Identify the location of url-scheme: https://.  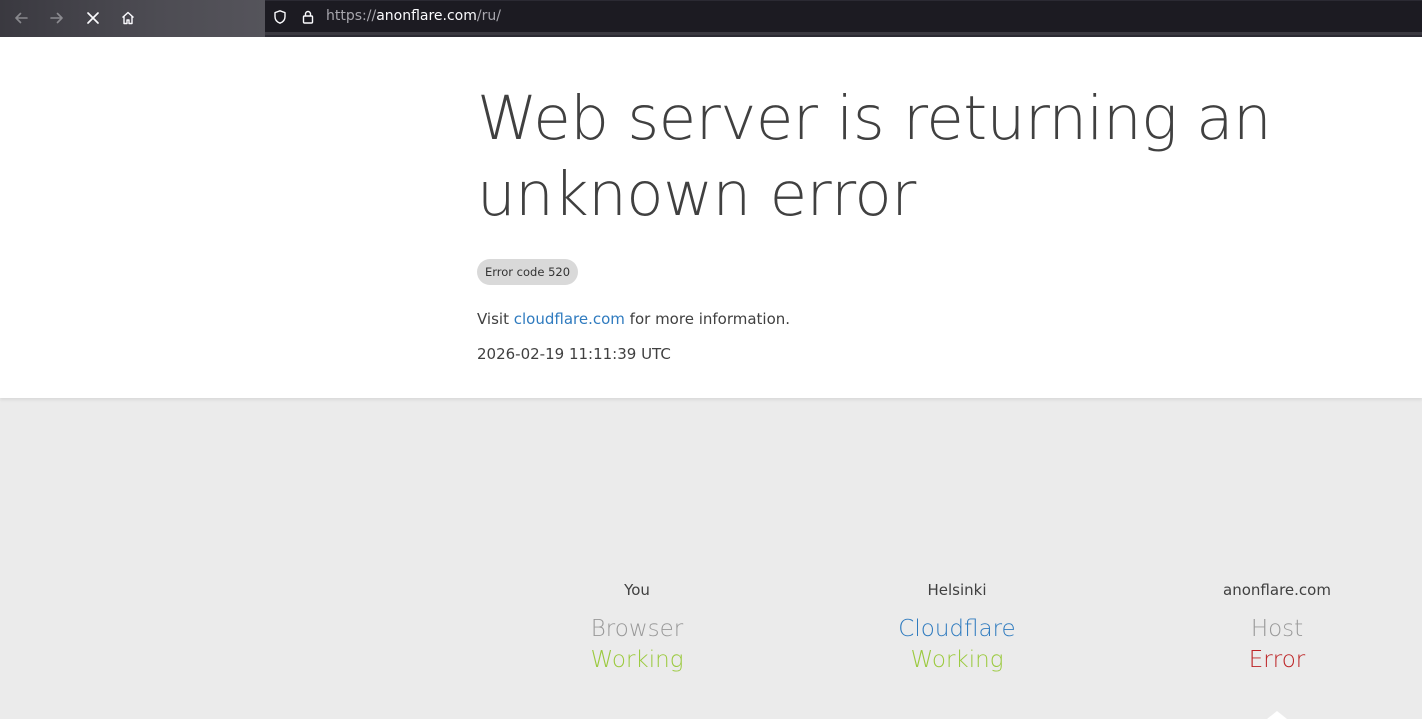
(351, 16).